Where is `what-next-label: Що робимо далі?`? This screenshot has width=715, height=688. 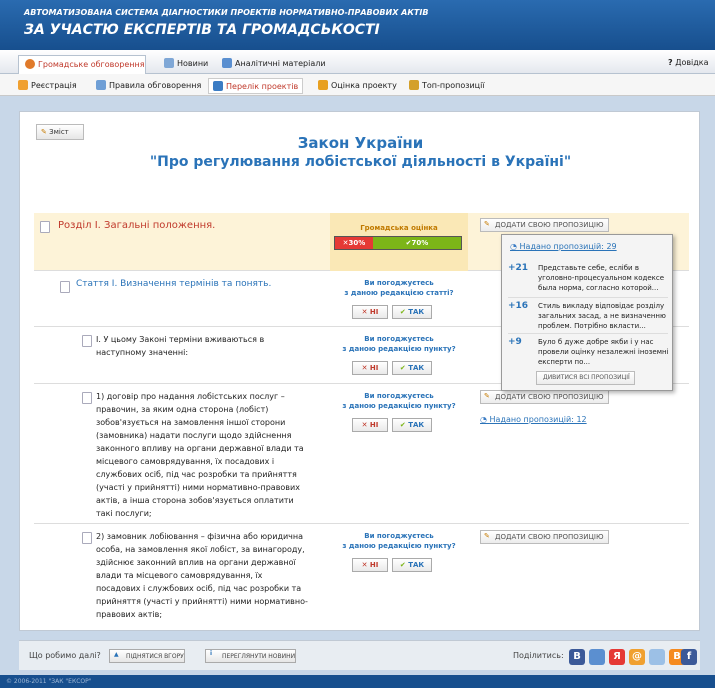 what-next-label: Що робимо далі? is located at coordinates (65, 655).